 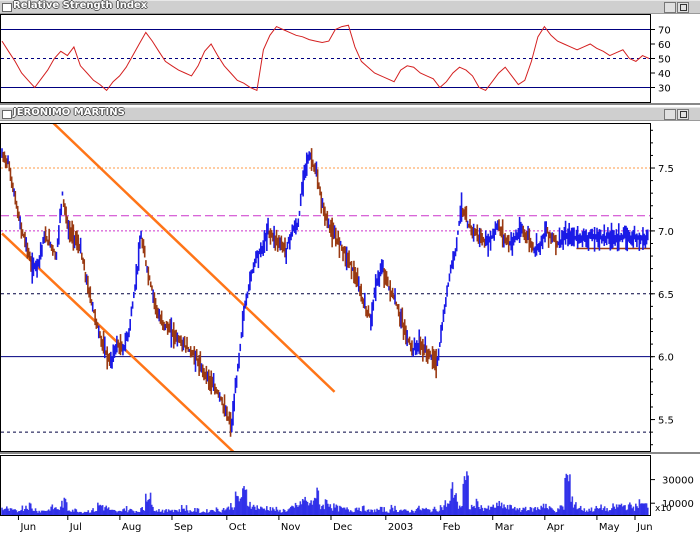 What do you see at coordinates (342, 527) in the screenshot?
I see `x-tick-label: Dec` at bounding box center [342, 527].